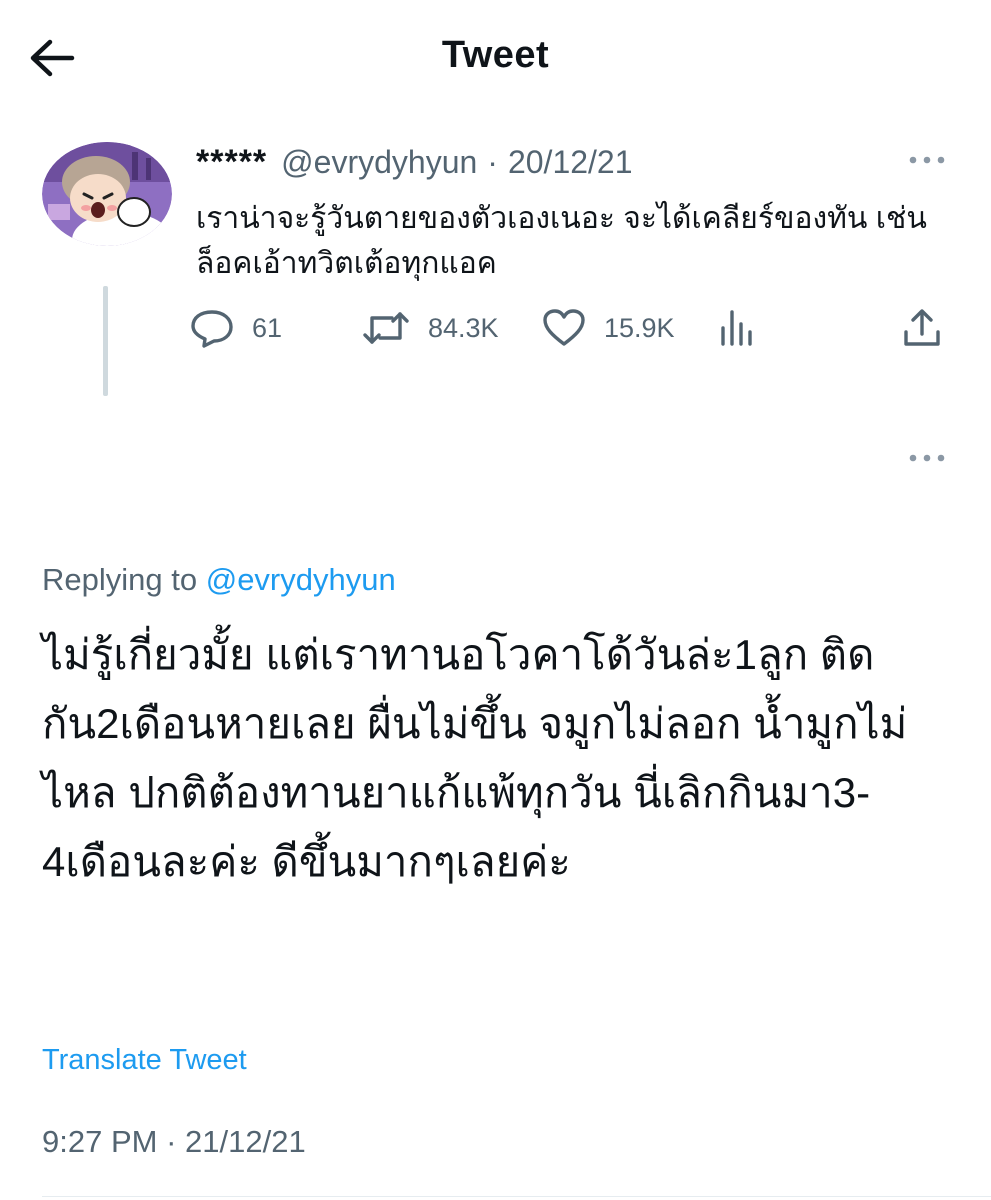 The width and height of the screenshot is (991, 1200). I want to click on top-bar: Tweet, so click(495, 57).